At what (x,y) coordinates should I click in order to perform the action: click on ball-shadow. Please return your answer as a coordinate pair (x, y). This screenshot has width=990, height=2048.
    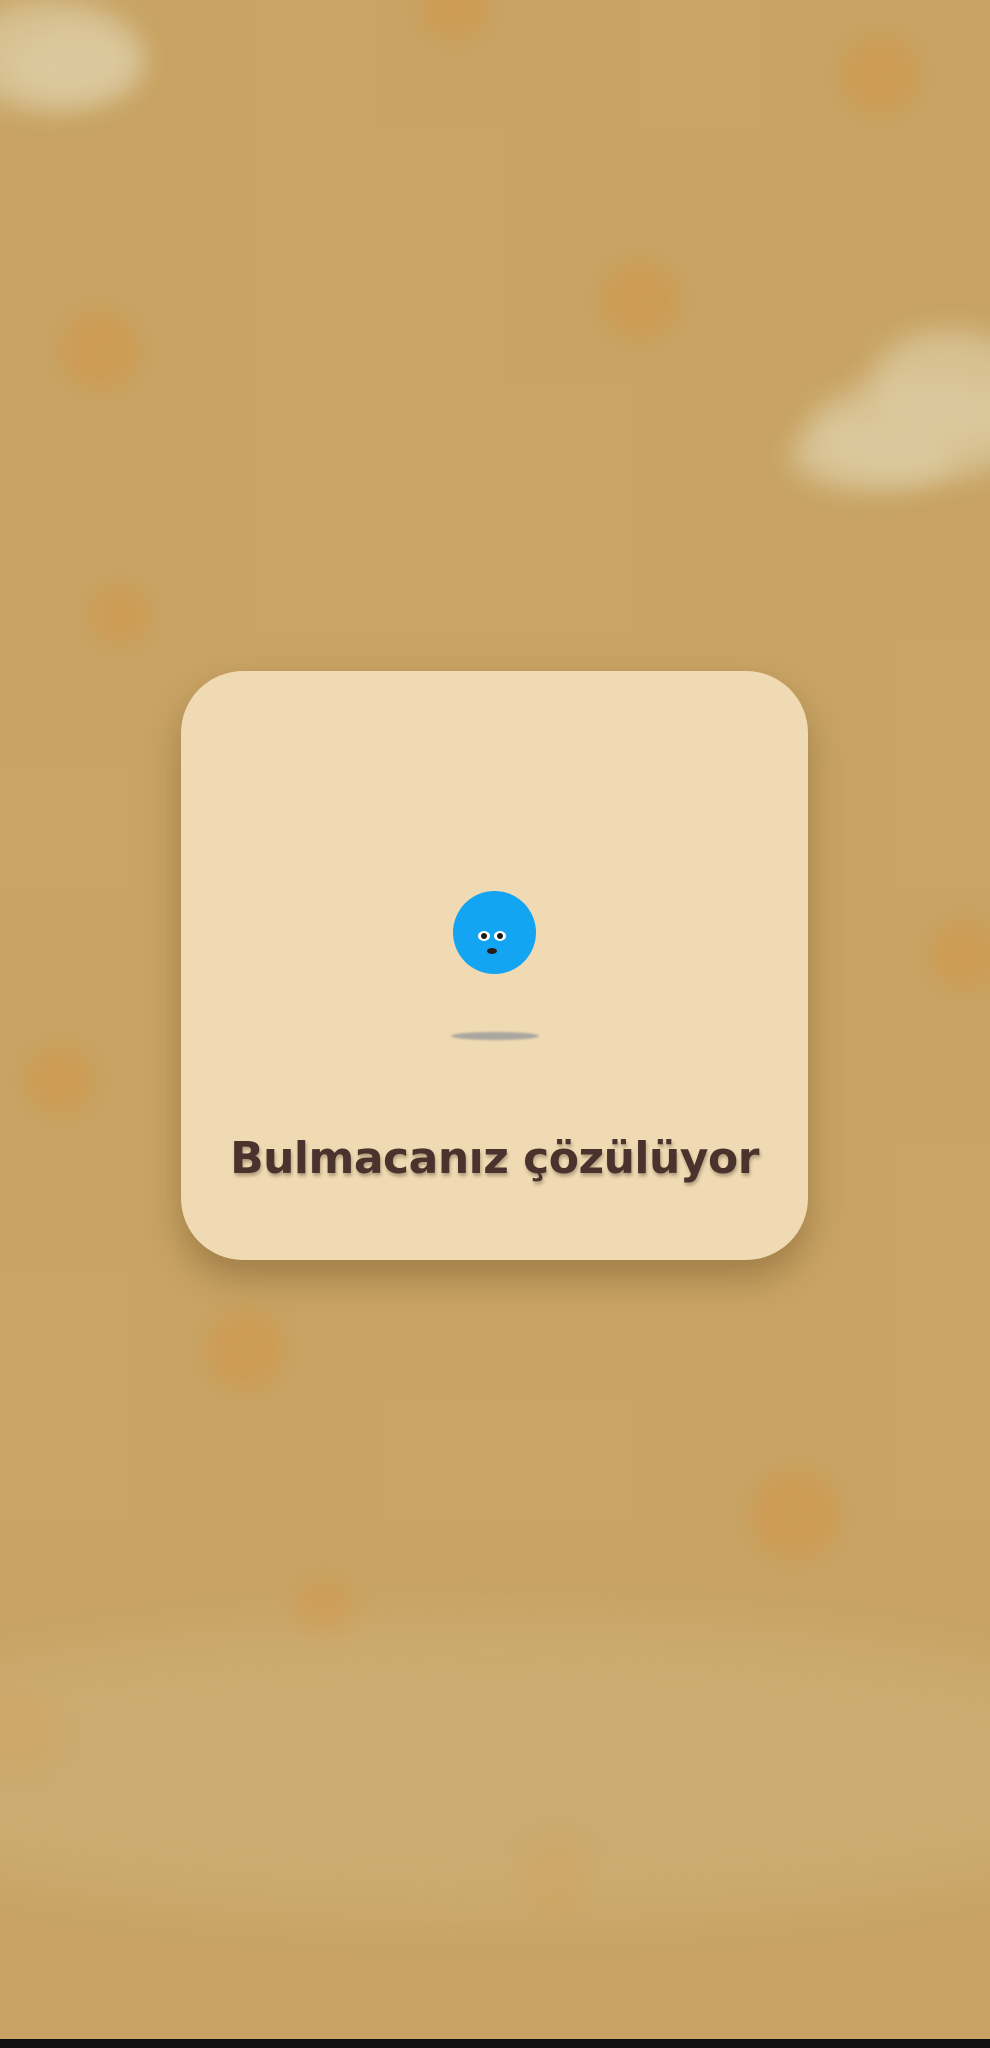
    Looking at the image, I should click on (495, 1036).